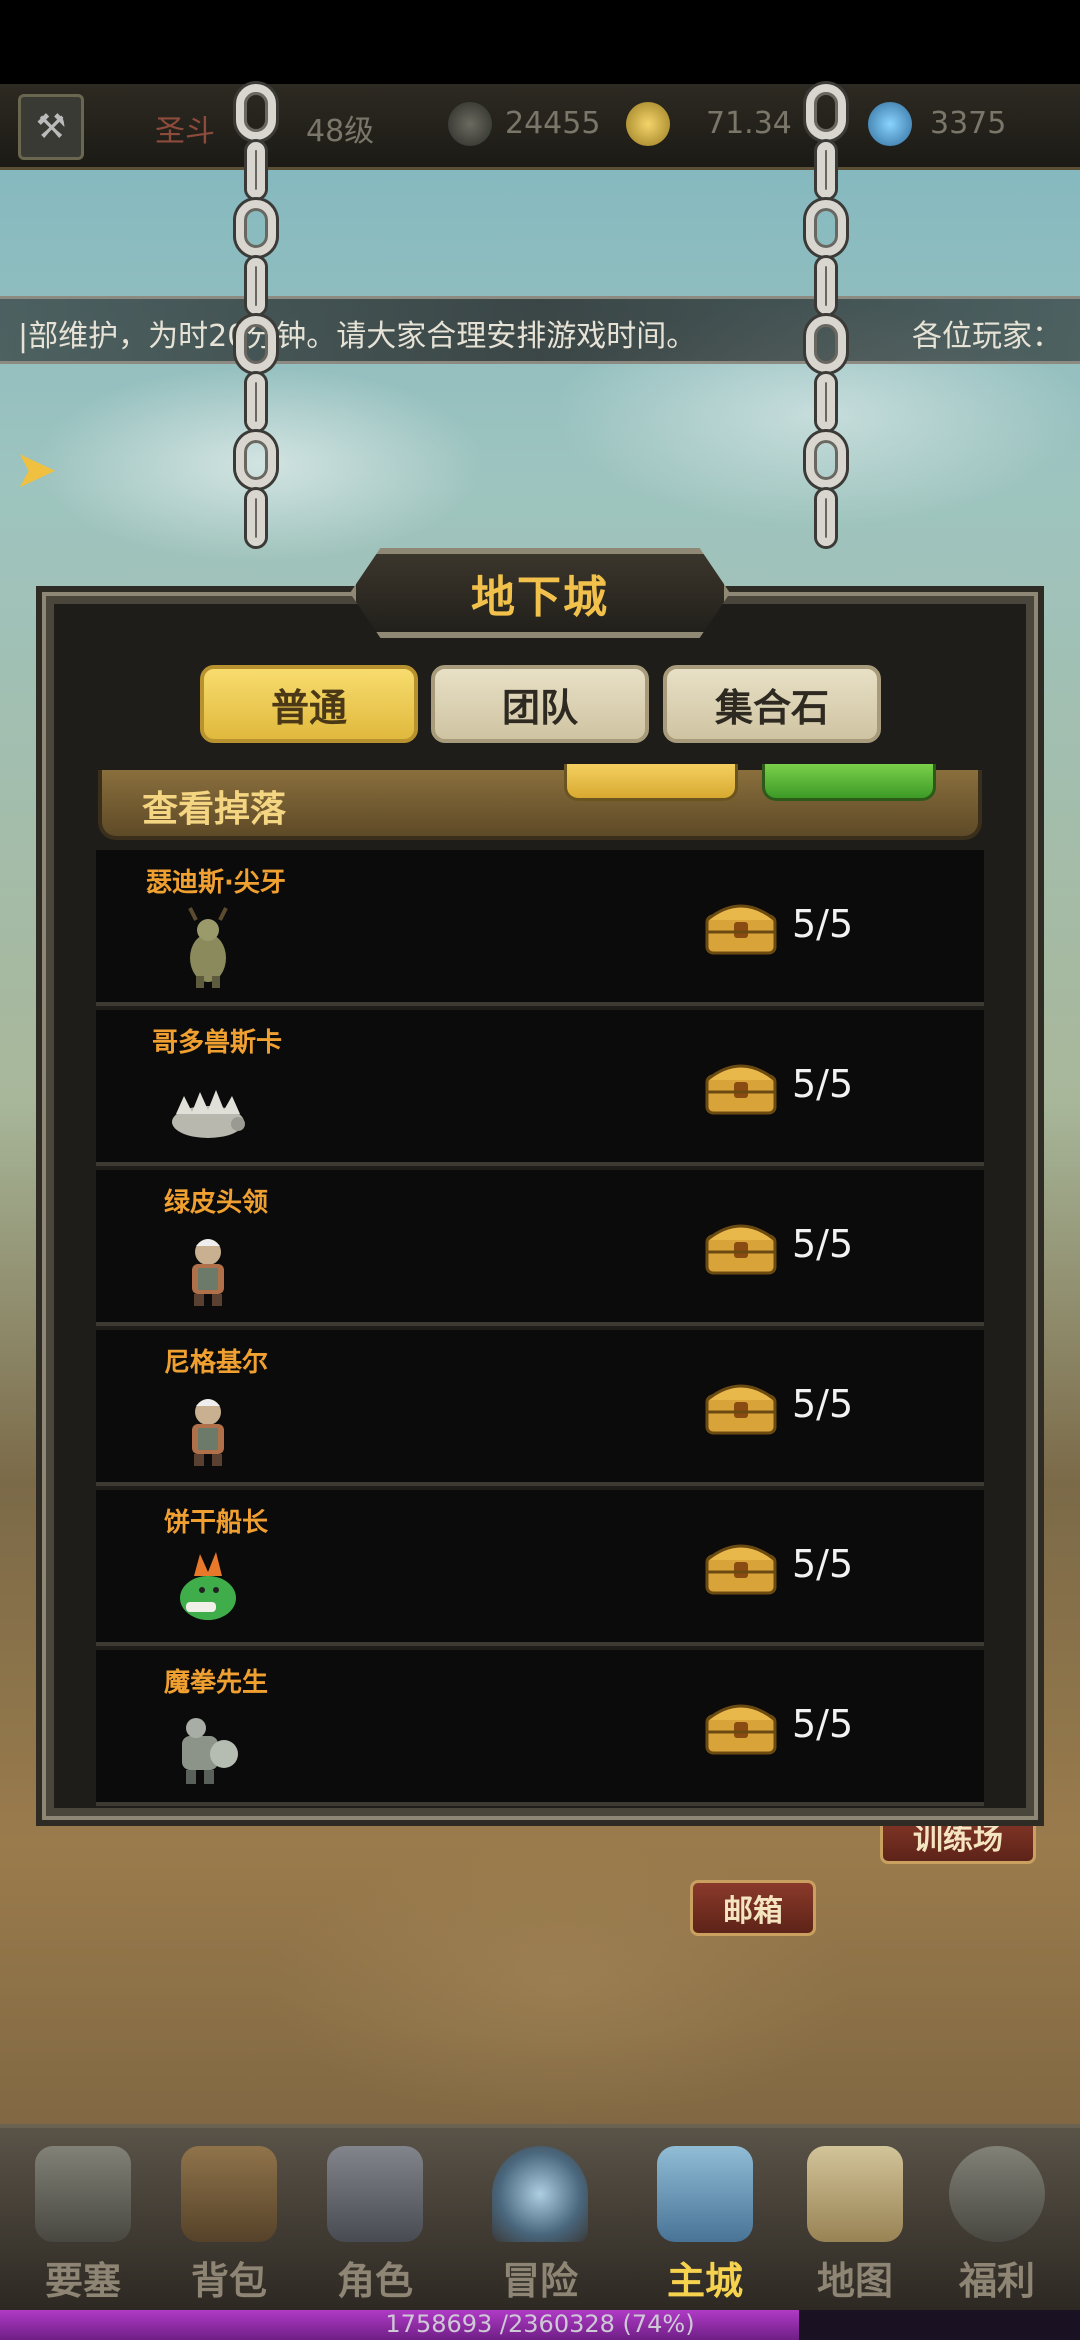  I want to click on nav-label: 地图, so click(854, 2281).